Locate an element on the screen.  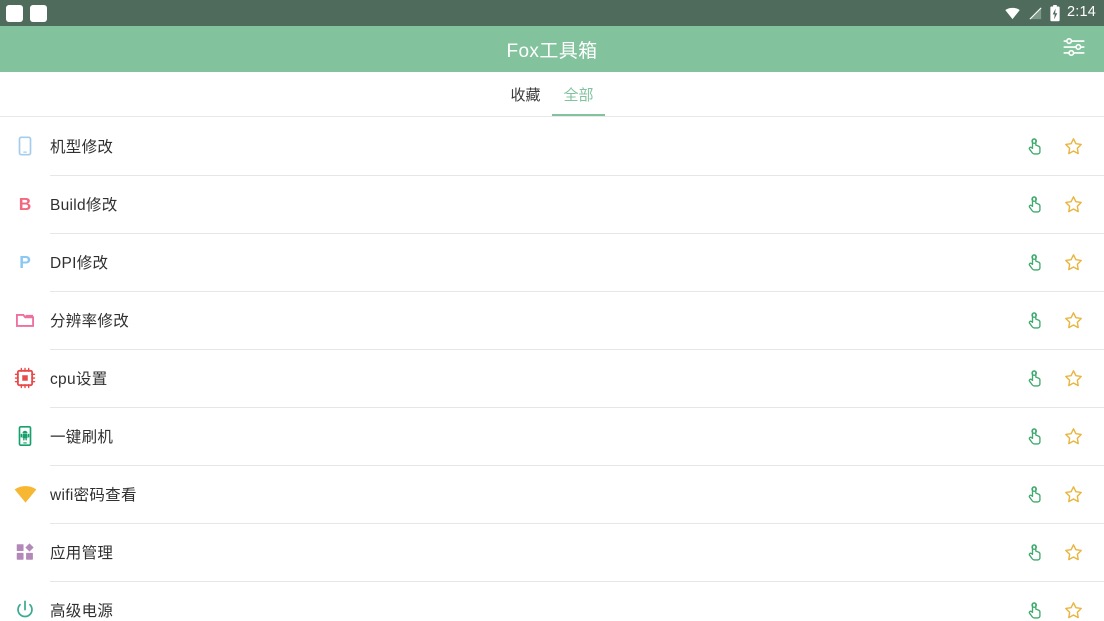
tab-bar: 收藏 全部 is located at coordinates (552, 94).